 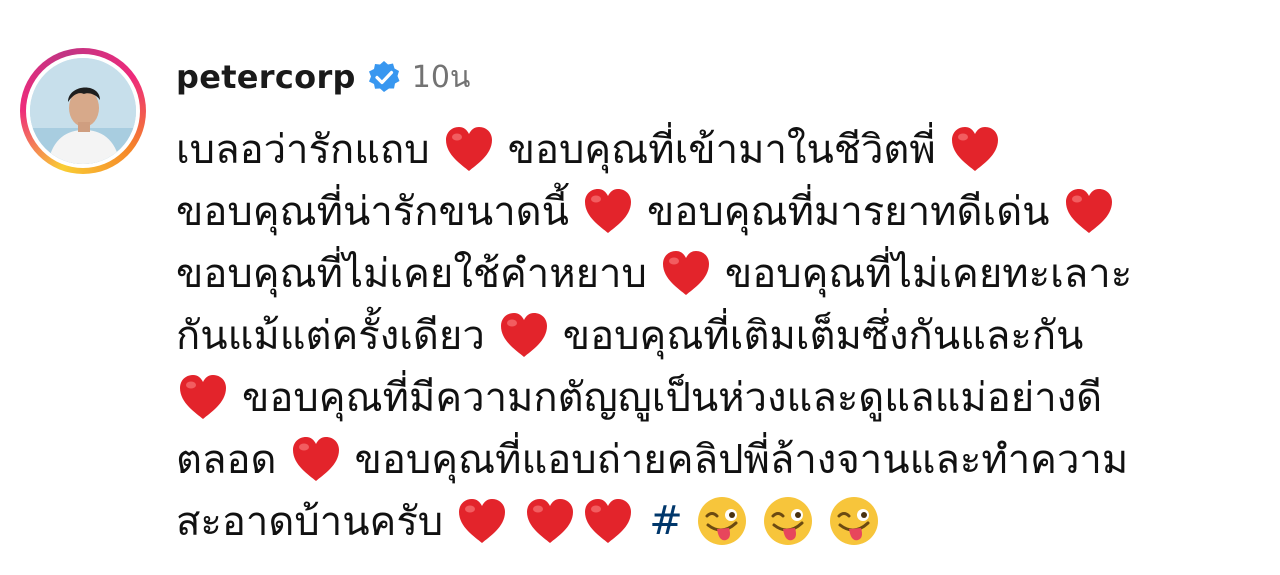 What do you see at coordinates (310, 522) in the screenshot?
I see `caption-segment: สะอาดบ้านครับ` at bounding box center [310, 522].